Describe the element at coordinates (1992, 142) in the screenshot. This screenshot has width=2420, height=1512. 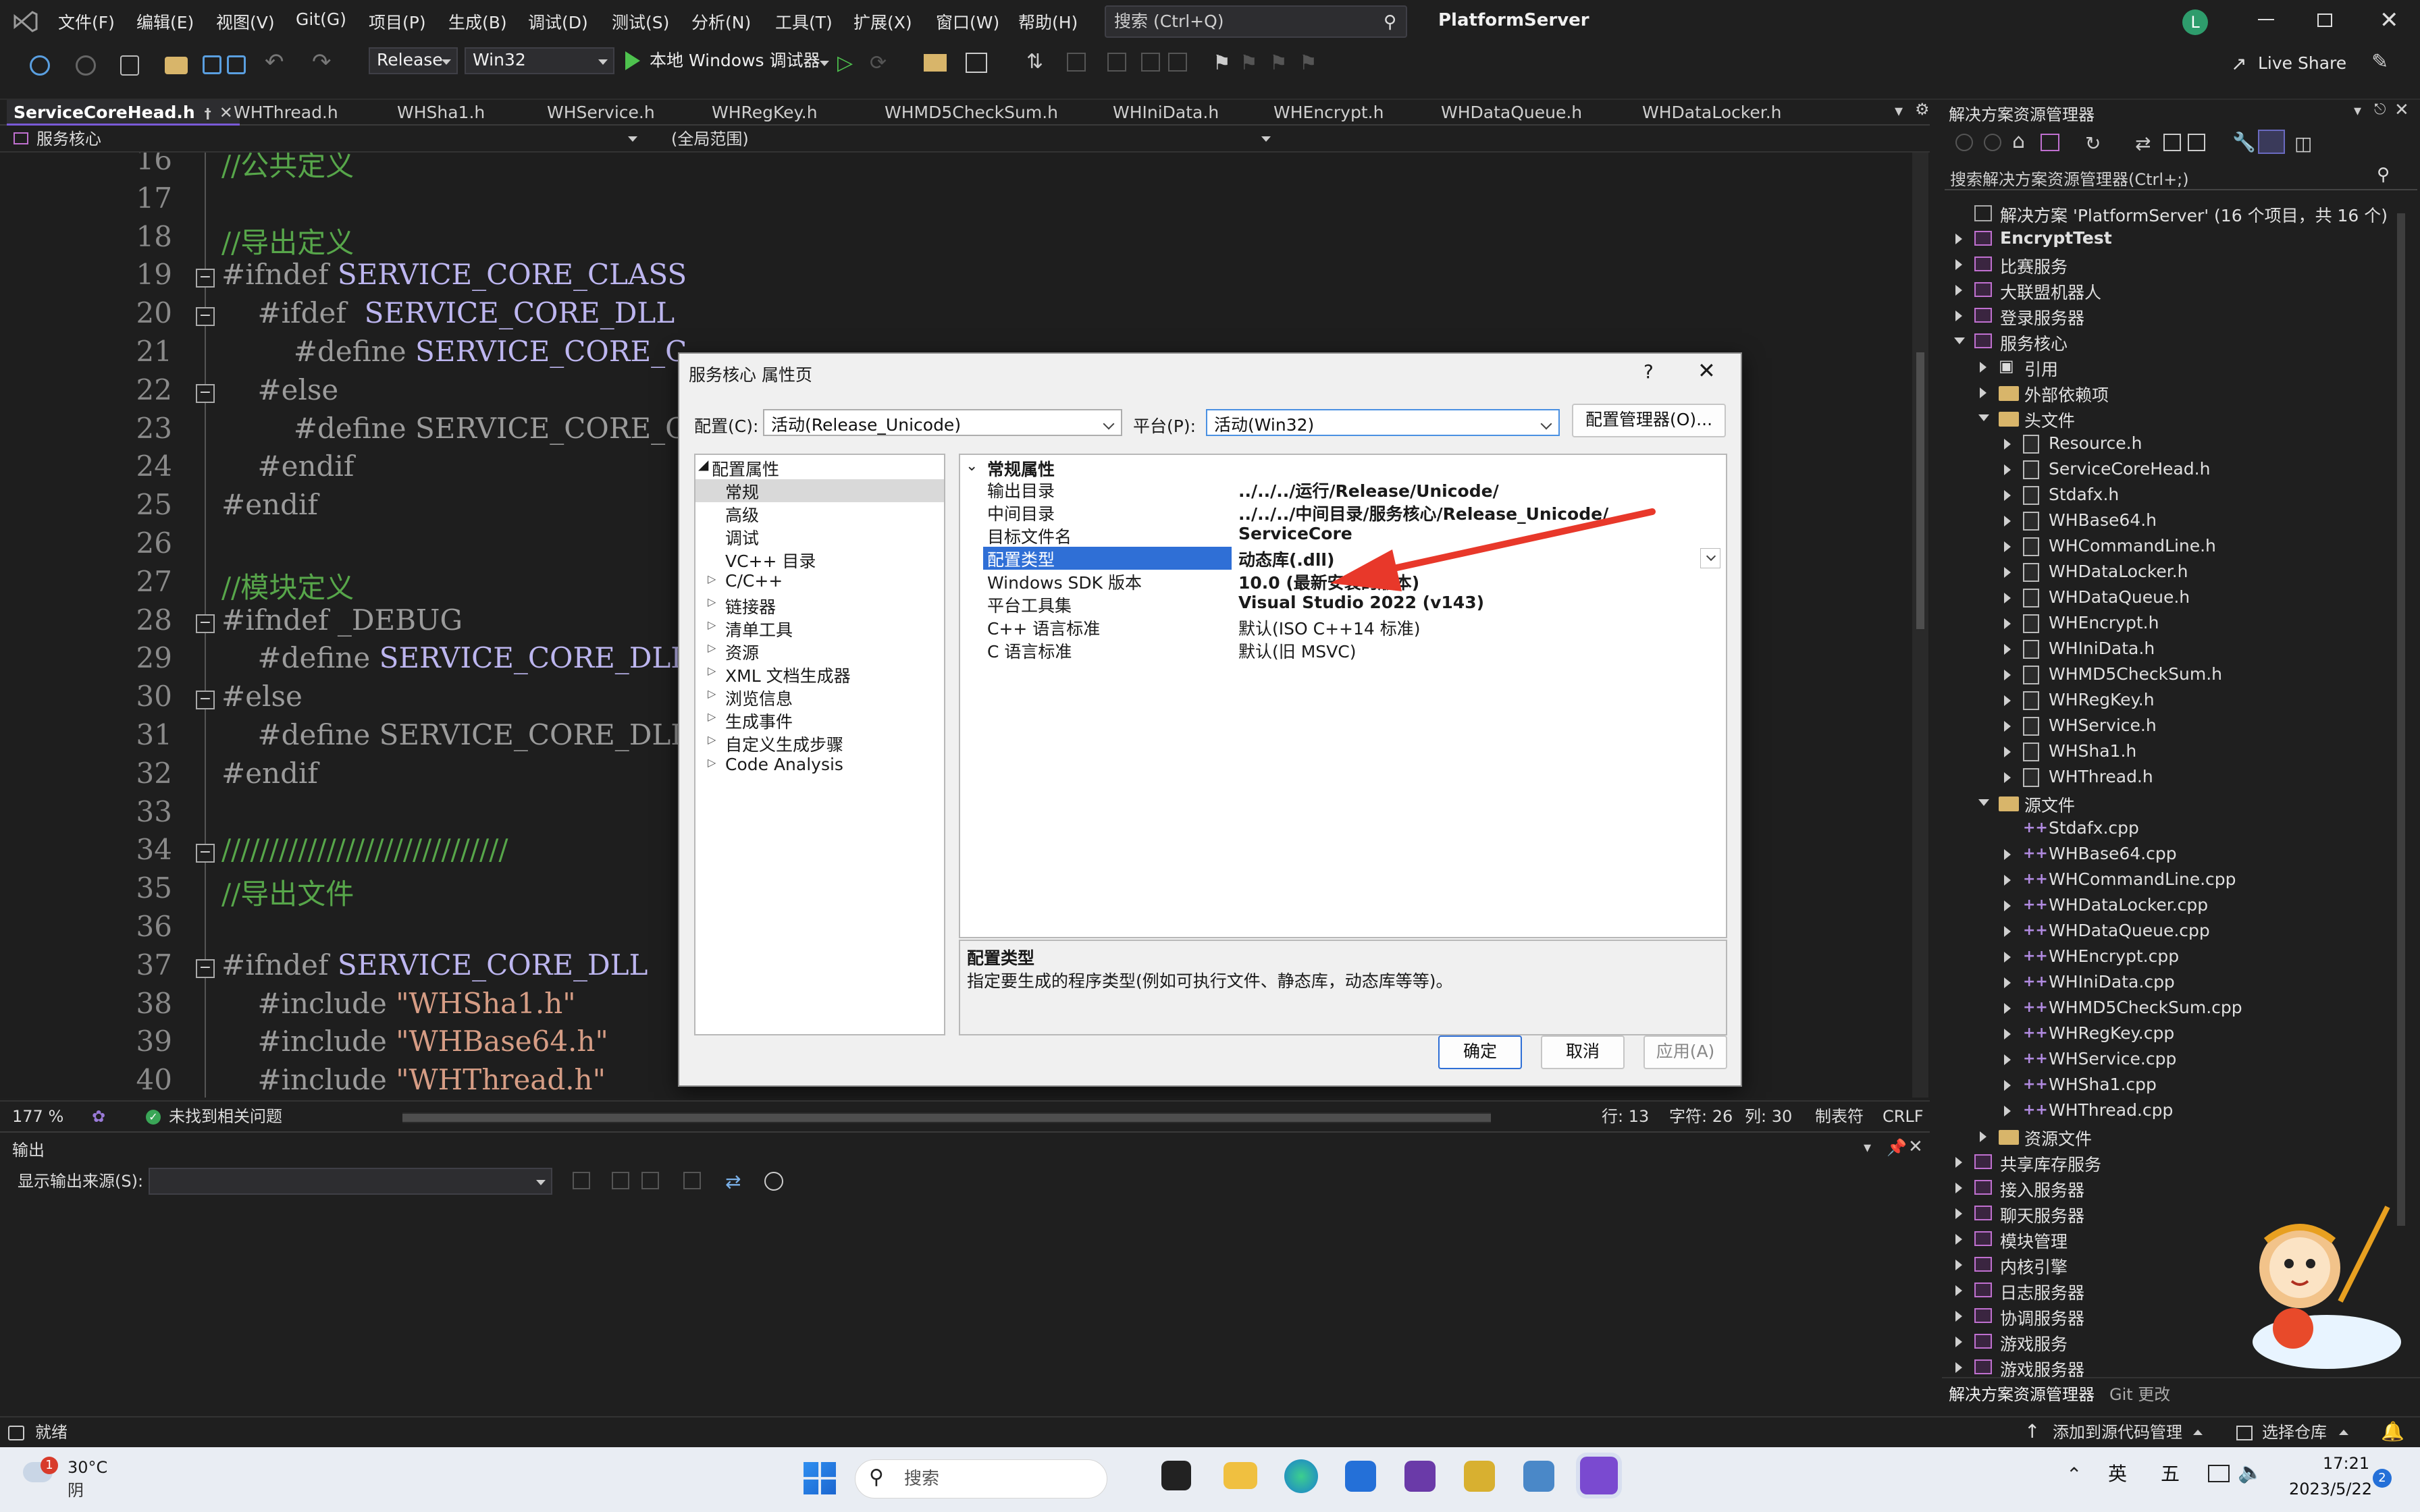
I see `se-forward-icon` at that location.